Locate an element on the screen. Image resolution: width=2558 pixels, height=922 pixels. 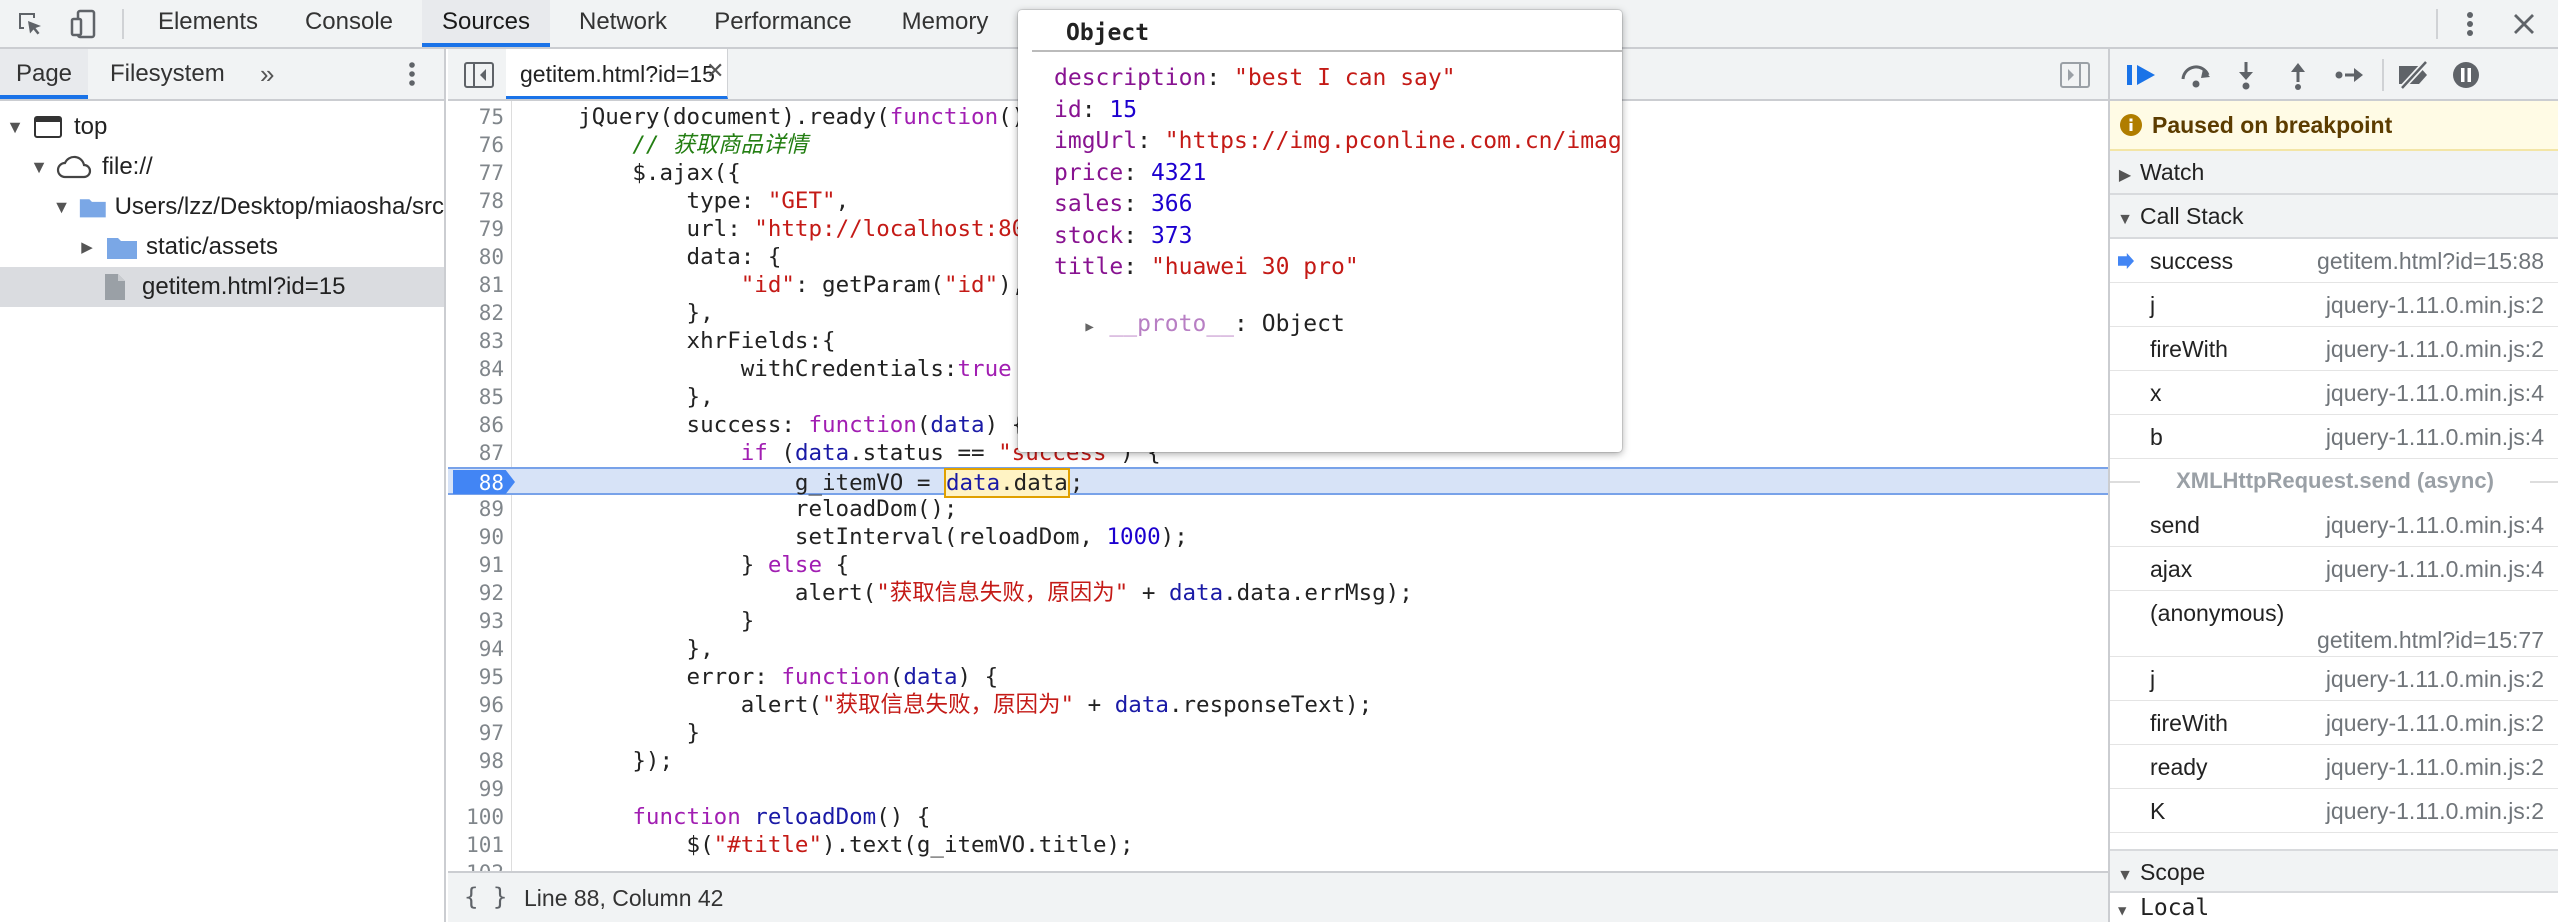
code-line: 94 }, is located at coordinates (1278, 649).